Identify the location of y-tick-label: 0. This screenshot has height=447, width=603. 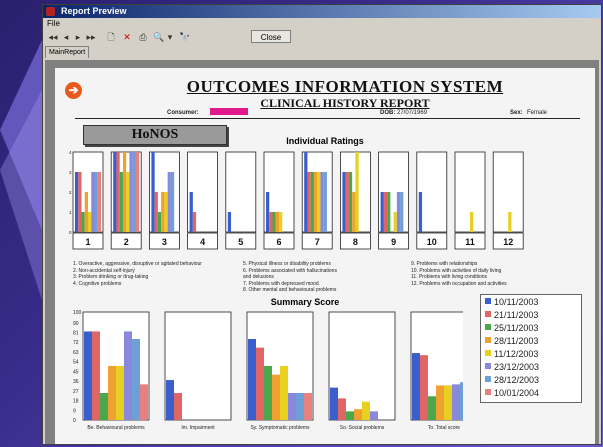
(74, 421).